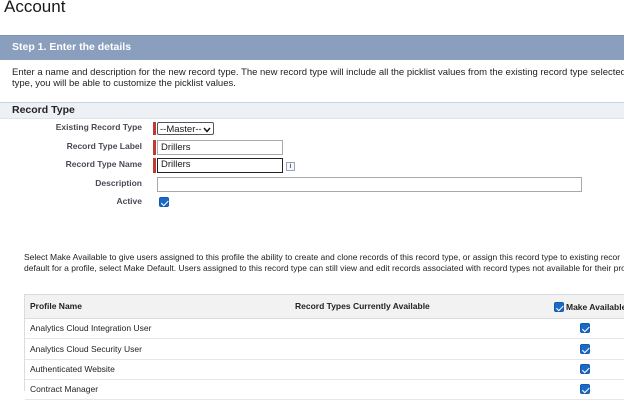 Image resolution: width=624 pixels, height=400 pixels. I want to click on column-header-make-available: Make Available, so click(595, 307).